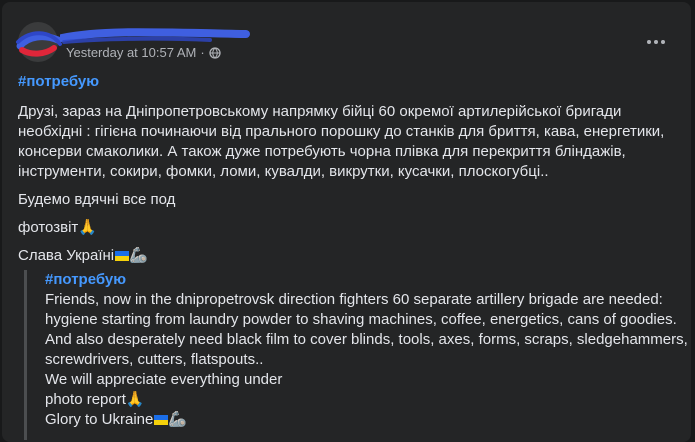 Image resolution: width=695 pixels, height=442 pixels. I want to click on more-options-icon, so click(656, 42).